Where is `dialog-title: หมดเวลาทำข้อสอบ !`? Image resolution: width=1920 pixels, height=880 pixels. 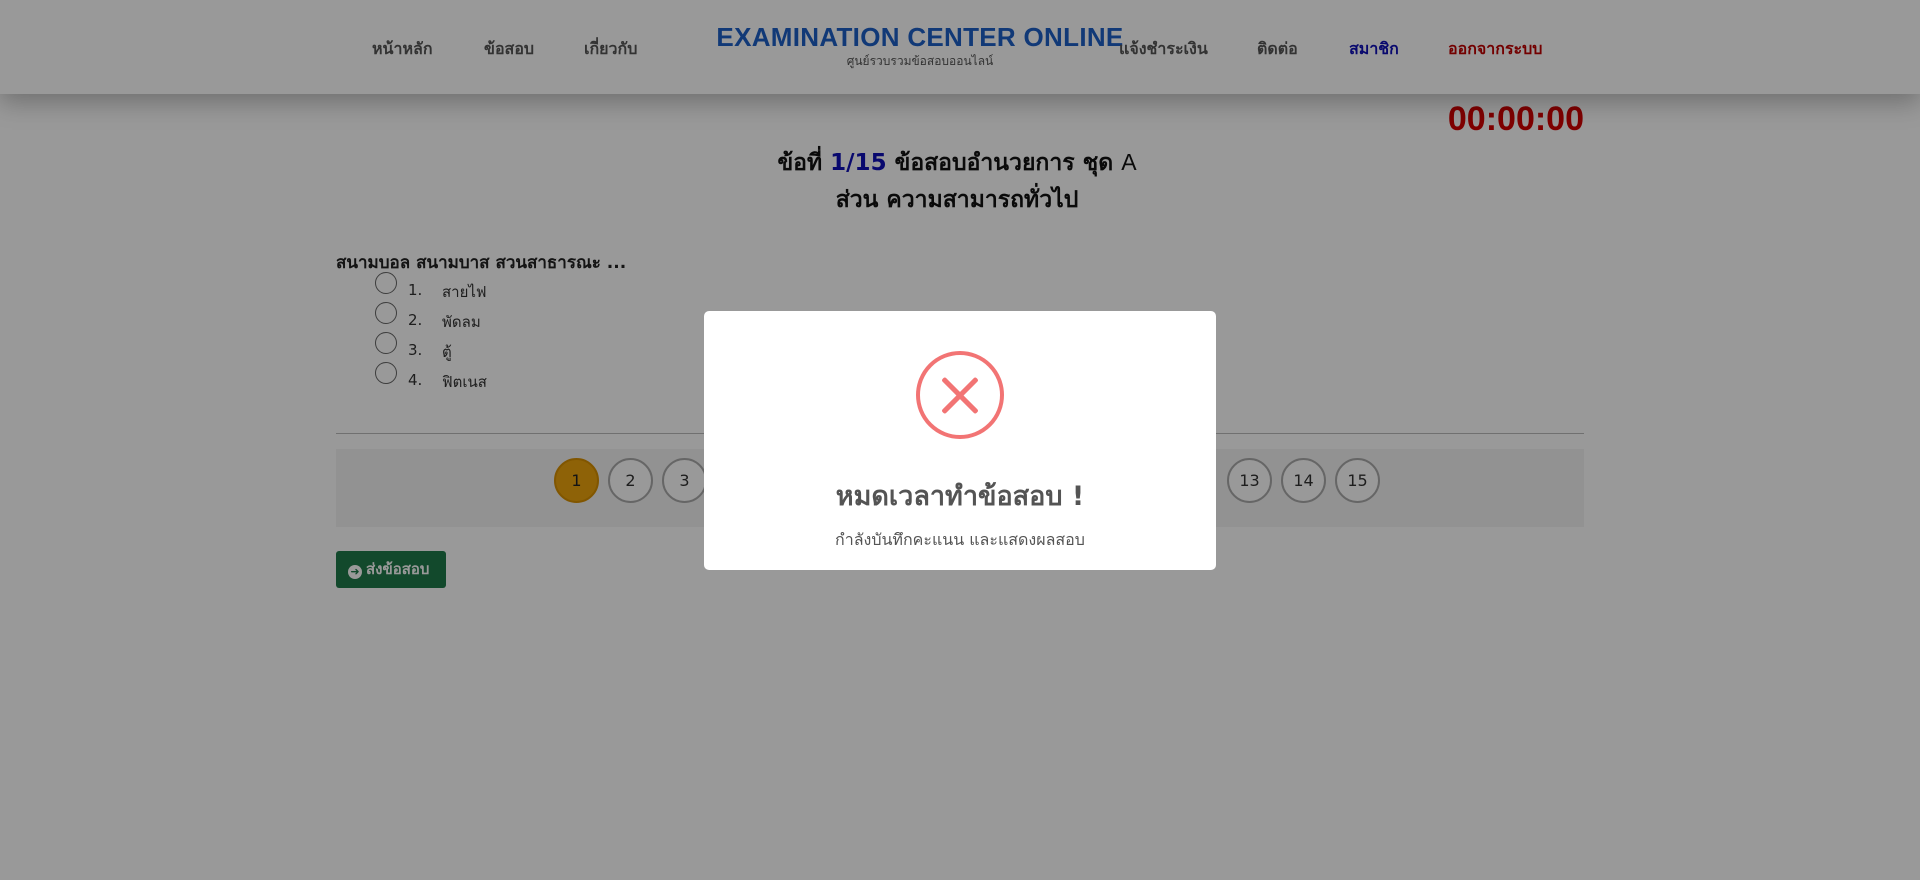 dialog-title: หมดเวลาทำข้อสอบ ! is located at coordinates (960, 496).